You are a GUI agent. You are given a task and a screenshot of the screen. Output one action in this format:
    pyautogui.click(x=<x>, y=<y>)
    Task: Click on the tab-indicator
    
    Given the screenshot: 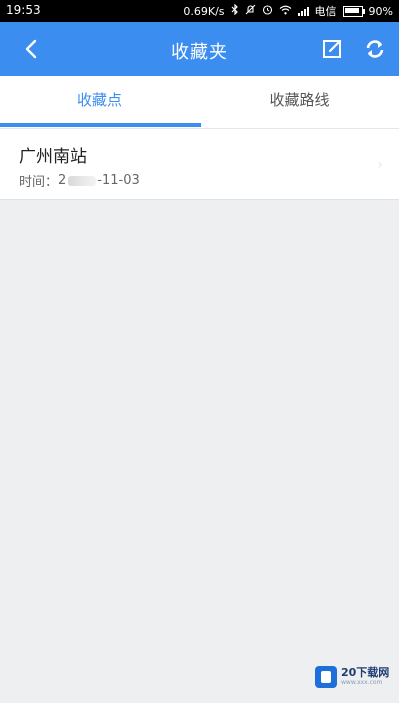 What is the action you would take?
    pyautogui.click(x=100, y=125)
    